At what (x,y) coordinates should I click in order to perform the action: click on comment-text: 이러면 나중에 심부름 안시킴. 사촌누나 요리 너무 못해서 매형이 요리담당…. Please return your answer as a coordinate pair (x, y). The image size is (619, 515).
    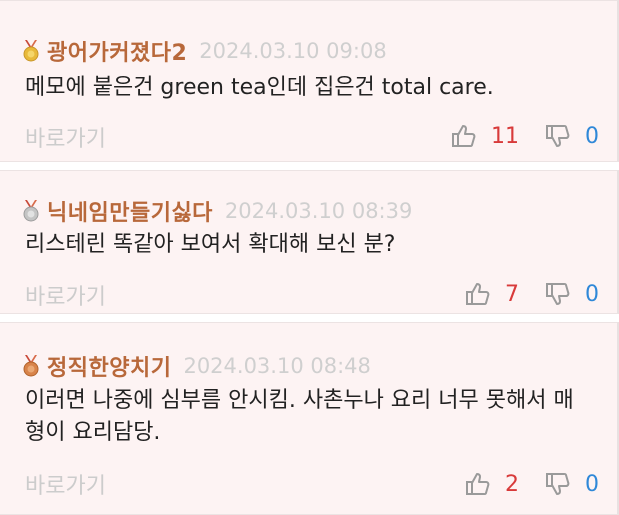
    Looking at the image, I should click on (299, 416).